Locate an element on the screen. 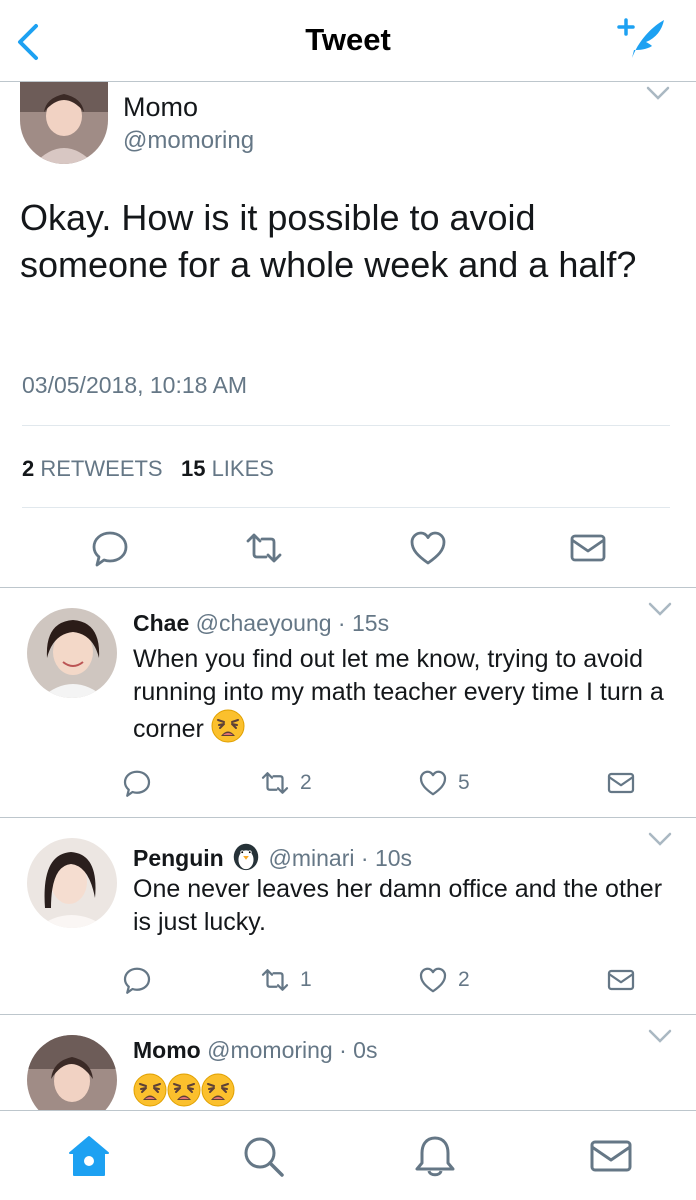  compose-tweet-icon is located at coordinates (642, 39).